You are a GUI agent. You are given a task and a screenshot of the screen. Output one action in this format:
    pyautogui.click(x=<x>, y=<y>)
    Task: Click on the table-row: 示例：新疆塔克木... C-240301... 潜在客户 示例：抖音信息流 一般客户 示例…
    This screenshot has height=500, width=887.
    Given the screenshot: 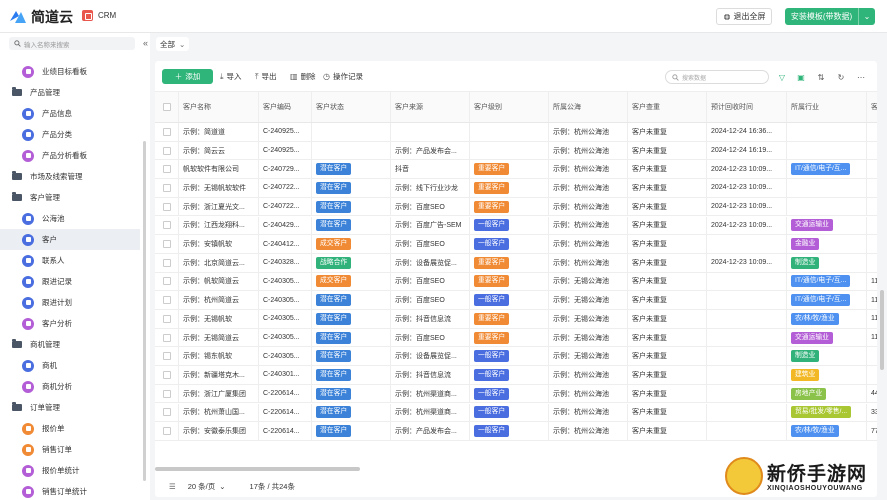 What is the action you would take?
    pyautogui.click(x=516, y=375)
    